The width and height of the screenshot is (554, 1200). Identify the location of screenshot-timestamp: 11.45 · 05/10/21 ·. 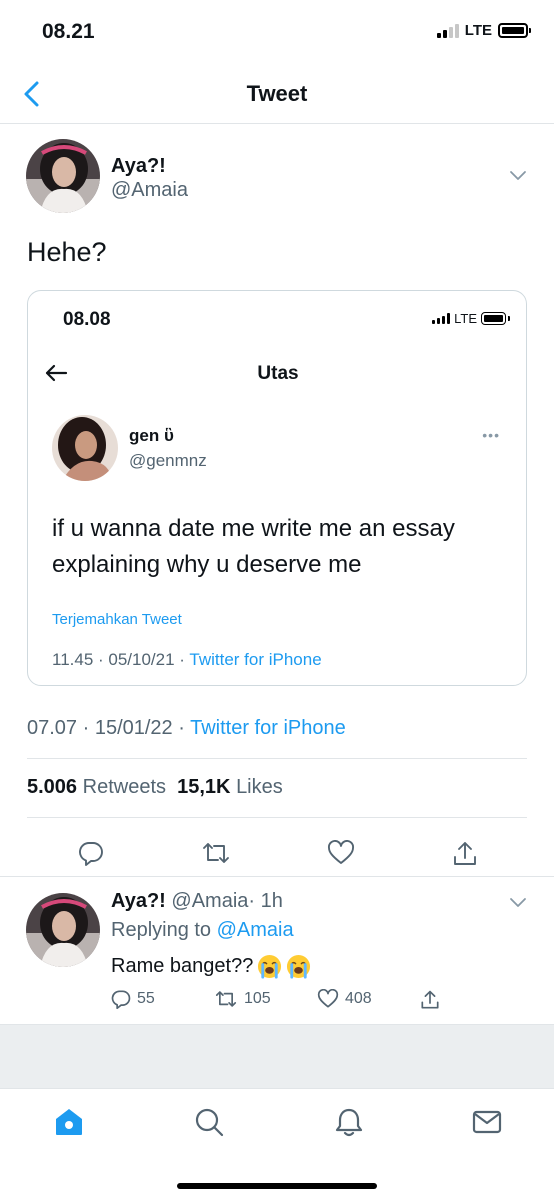
(121, 659).